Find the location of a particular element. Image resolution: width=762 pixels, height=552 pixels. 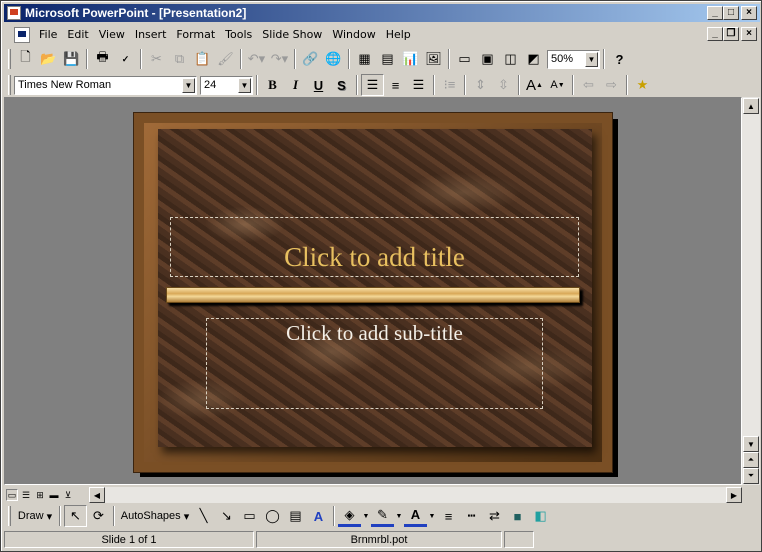

previous-slide-icon: ⏶ is located at coordinates (751, 460).